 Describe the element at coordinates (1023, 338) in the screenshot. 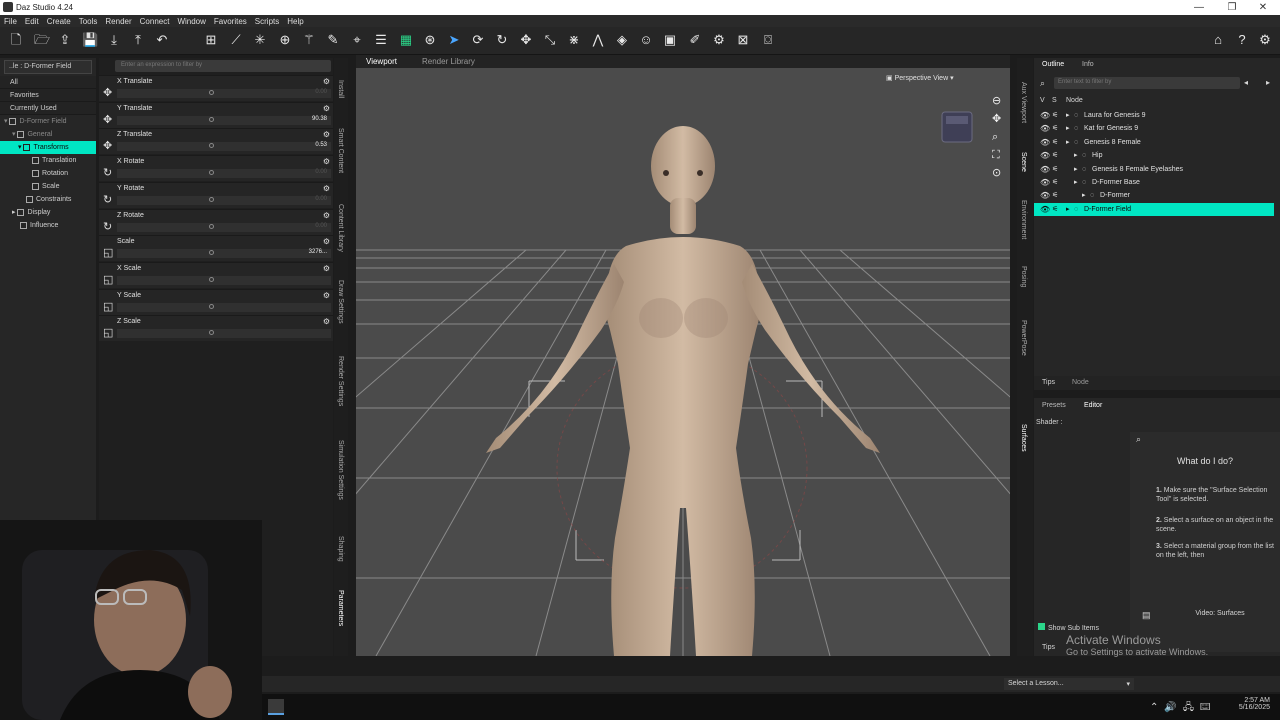

I see `tab-powerpose: PowerPose` at that location.